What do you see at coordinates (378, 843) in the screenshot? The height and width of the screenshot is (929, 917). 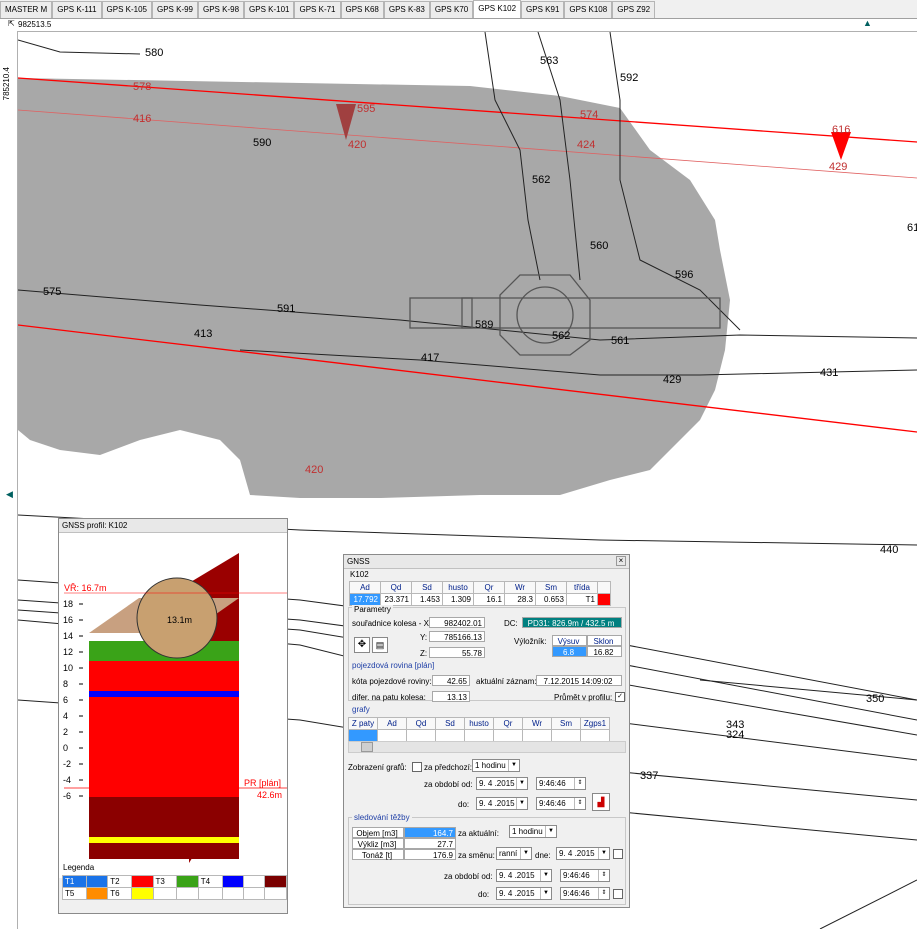 I see `vykliz-label: Výkliz [m3]` at bounding box center [378, 843].